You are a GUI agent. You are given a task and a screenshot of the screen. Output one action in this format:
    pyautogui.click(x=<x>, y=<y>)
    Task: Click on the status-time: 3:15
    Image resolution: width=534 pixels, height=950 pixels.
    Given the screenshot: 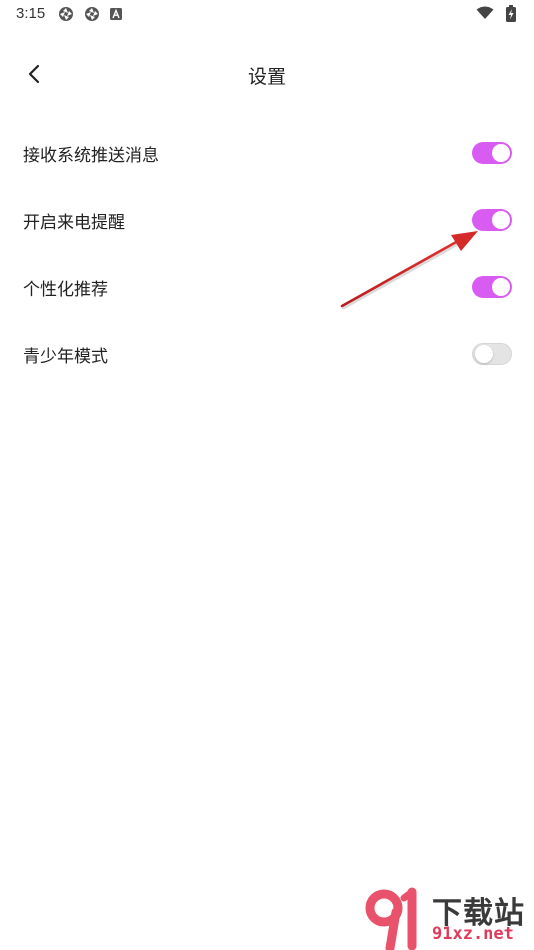 What is the action you would take?
    pyautogui.click(x=31, y=13)
    